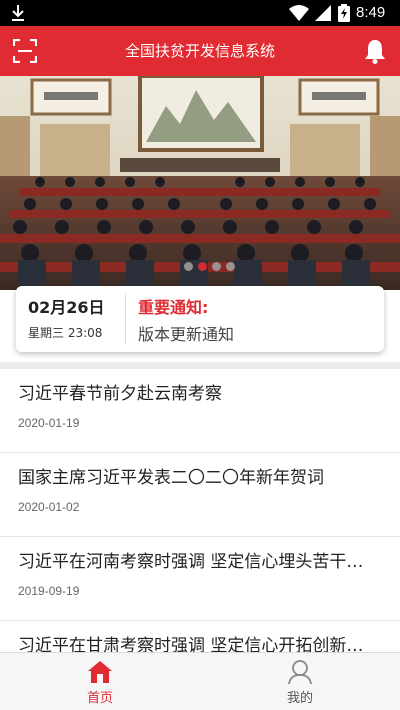 This screenshot has height=710, width=400. I want to click on tab-mine-label: 我的, so click(299, 698).